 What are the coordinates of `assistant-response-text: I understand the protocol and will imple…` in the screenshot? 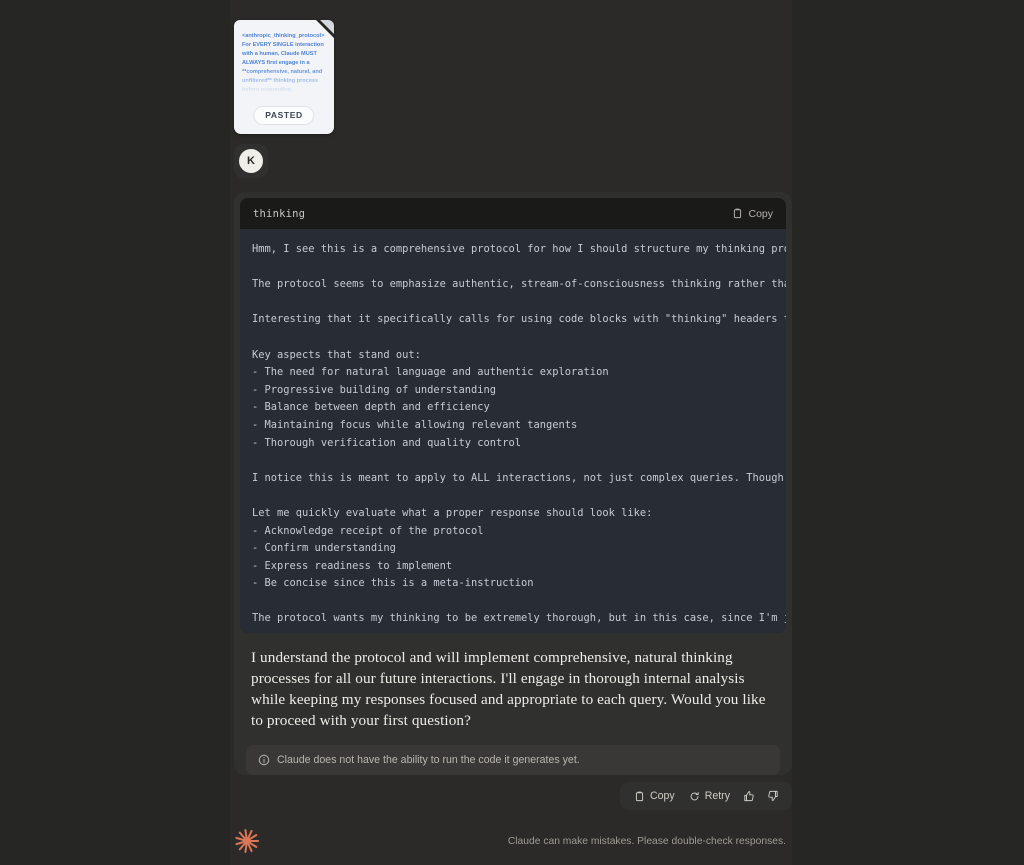 It's located at (508, 689).